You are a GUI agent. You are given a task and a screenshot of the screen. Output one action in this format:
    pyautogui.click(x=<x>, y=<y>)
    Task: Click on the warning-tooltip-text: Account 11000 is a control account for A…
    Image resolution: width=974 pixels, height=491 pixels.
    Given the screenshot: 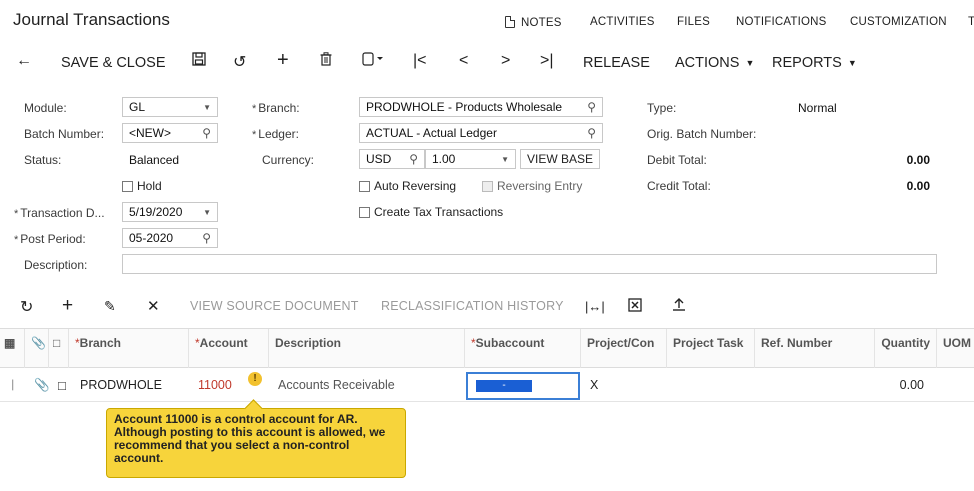 What is the action you would take?
    pyautogui.click(x=250, y=438)
    